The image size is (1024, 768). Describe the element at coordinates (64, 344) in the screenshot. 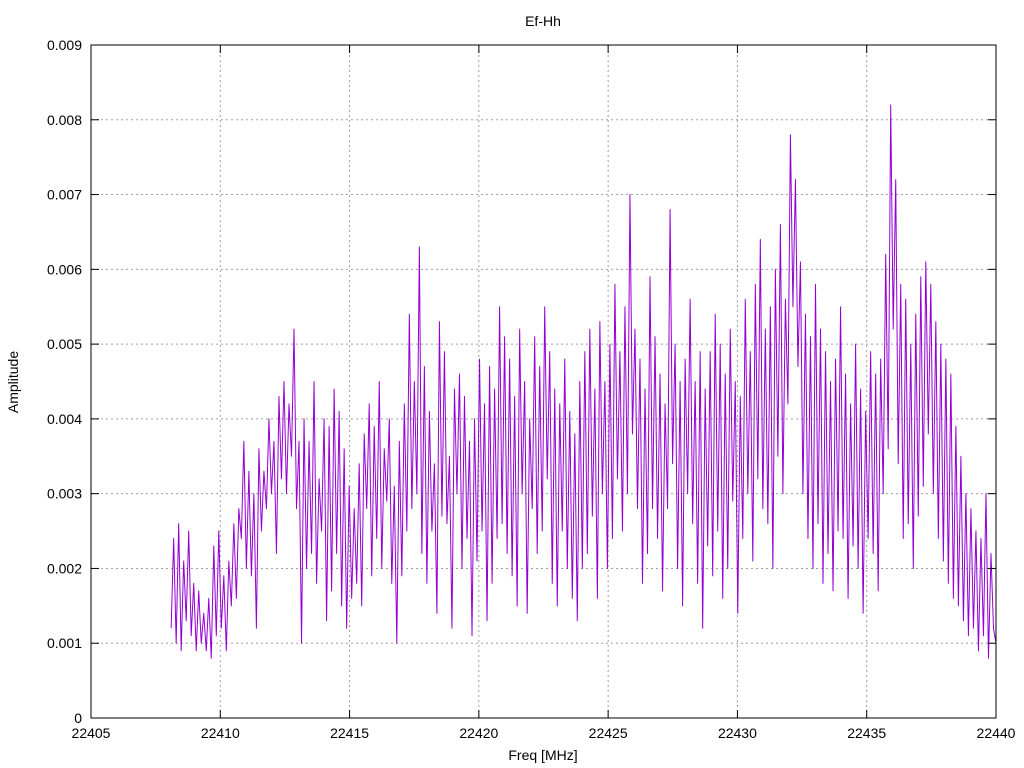

I see `y-tick-label: 0.005` at that location.